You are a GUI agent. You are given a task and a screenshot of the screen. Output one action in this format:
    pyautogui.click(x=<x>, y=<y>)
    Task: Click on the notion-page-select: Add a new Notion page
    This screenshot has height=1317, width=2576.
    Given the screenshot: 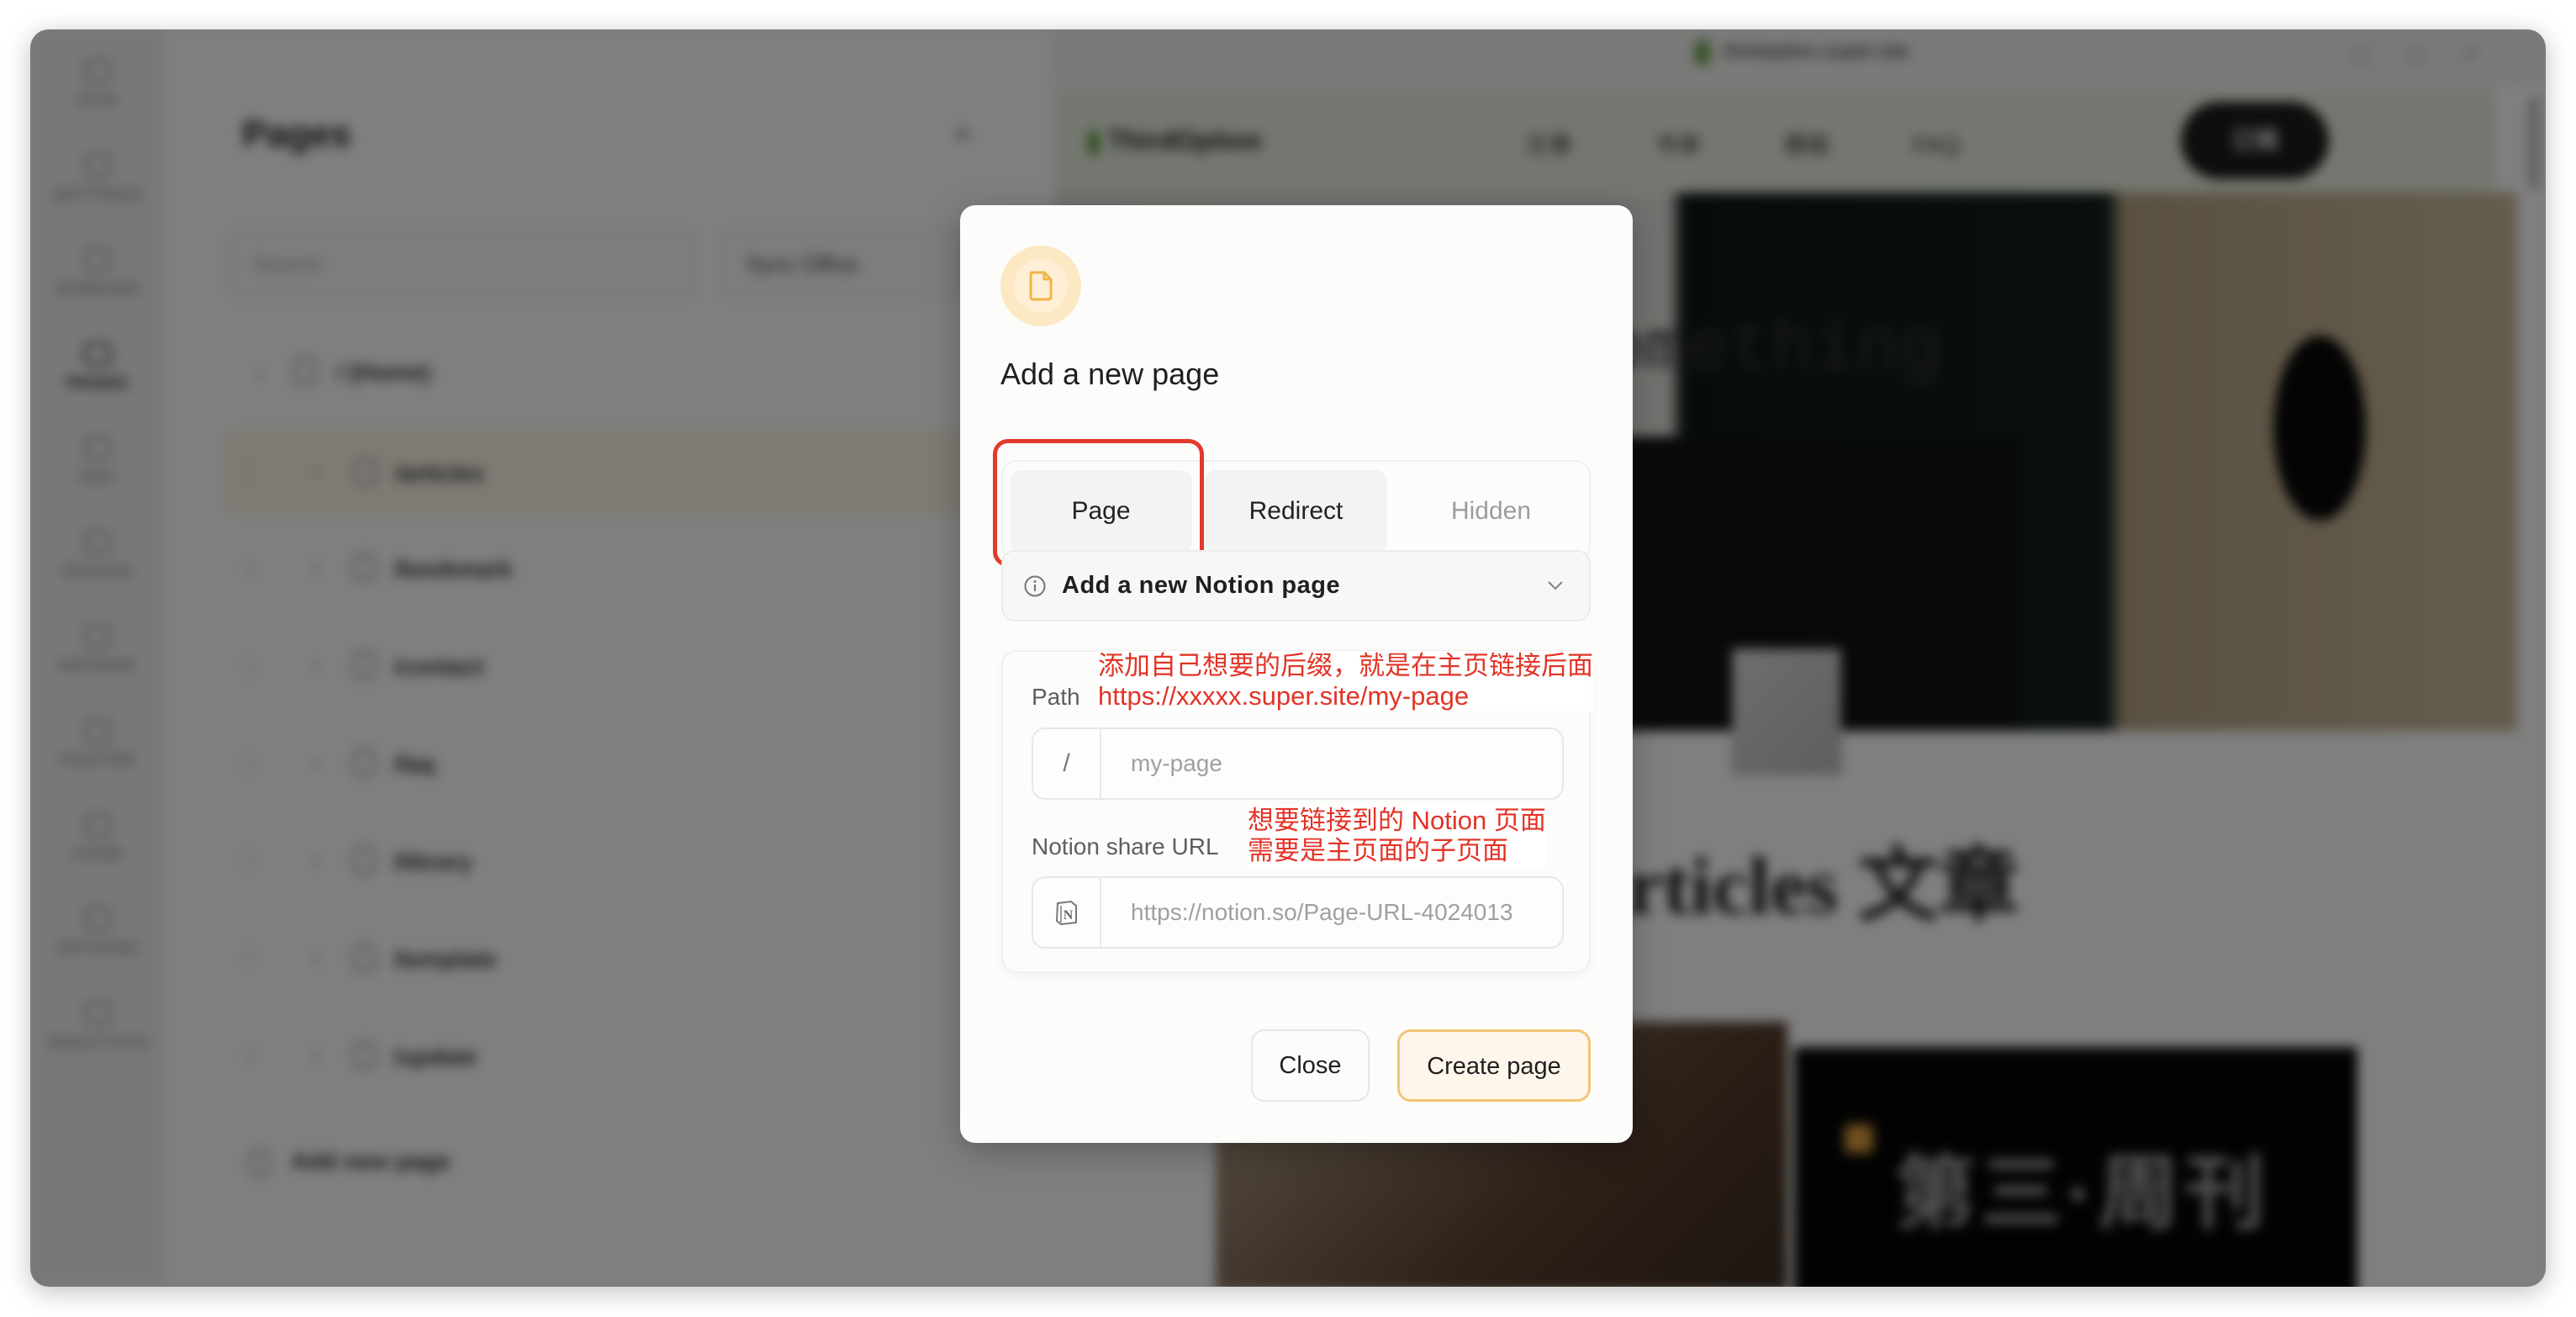 What is the action you would take?
    pyautogui.click(x=1296, y=585)
    